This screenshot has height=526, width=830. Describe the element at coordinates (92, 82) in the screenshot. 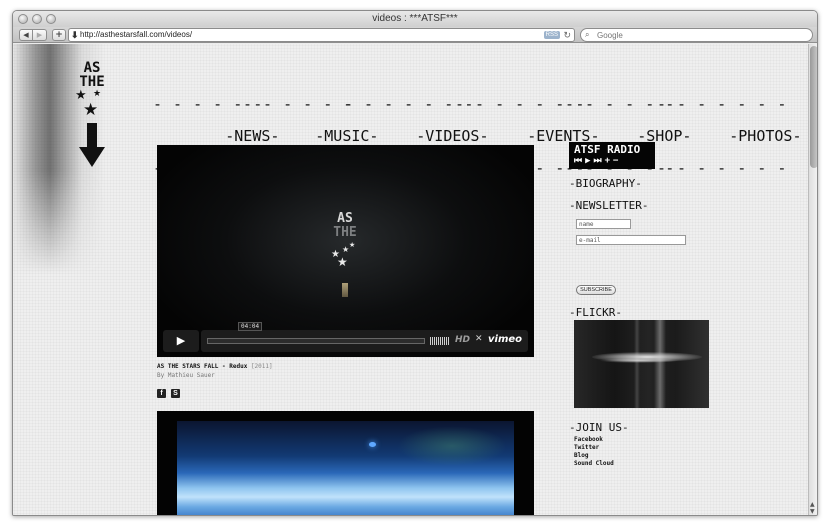

I see `logo-line-2: THE` at that location.